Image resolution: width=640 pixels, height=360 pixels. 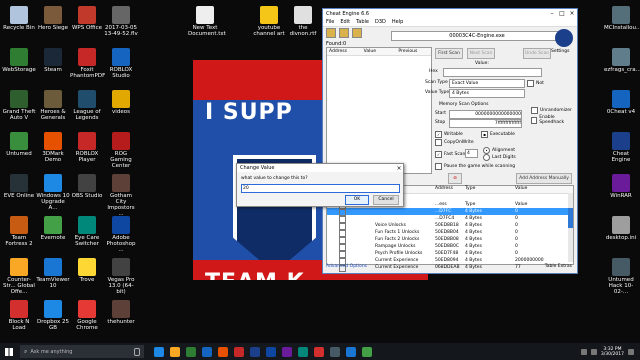 What do you see at coordinates (87, 105) in the screenshot?
I see `desktop-icon: League of Legends` at bounding box center [87, 105].